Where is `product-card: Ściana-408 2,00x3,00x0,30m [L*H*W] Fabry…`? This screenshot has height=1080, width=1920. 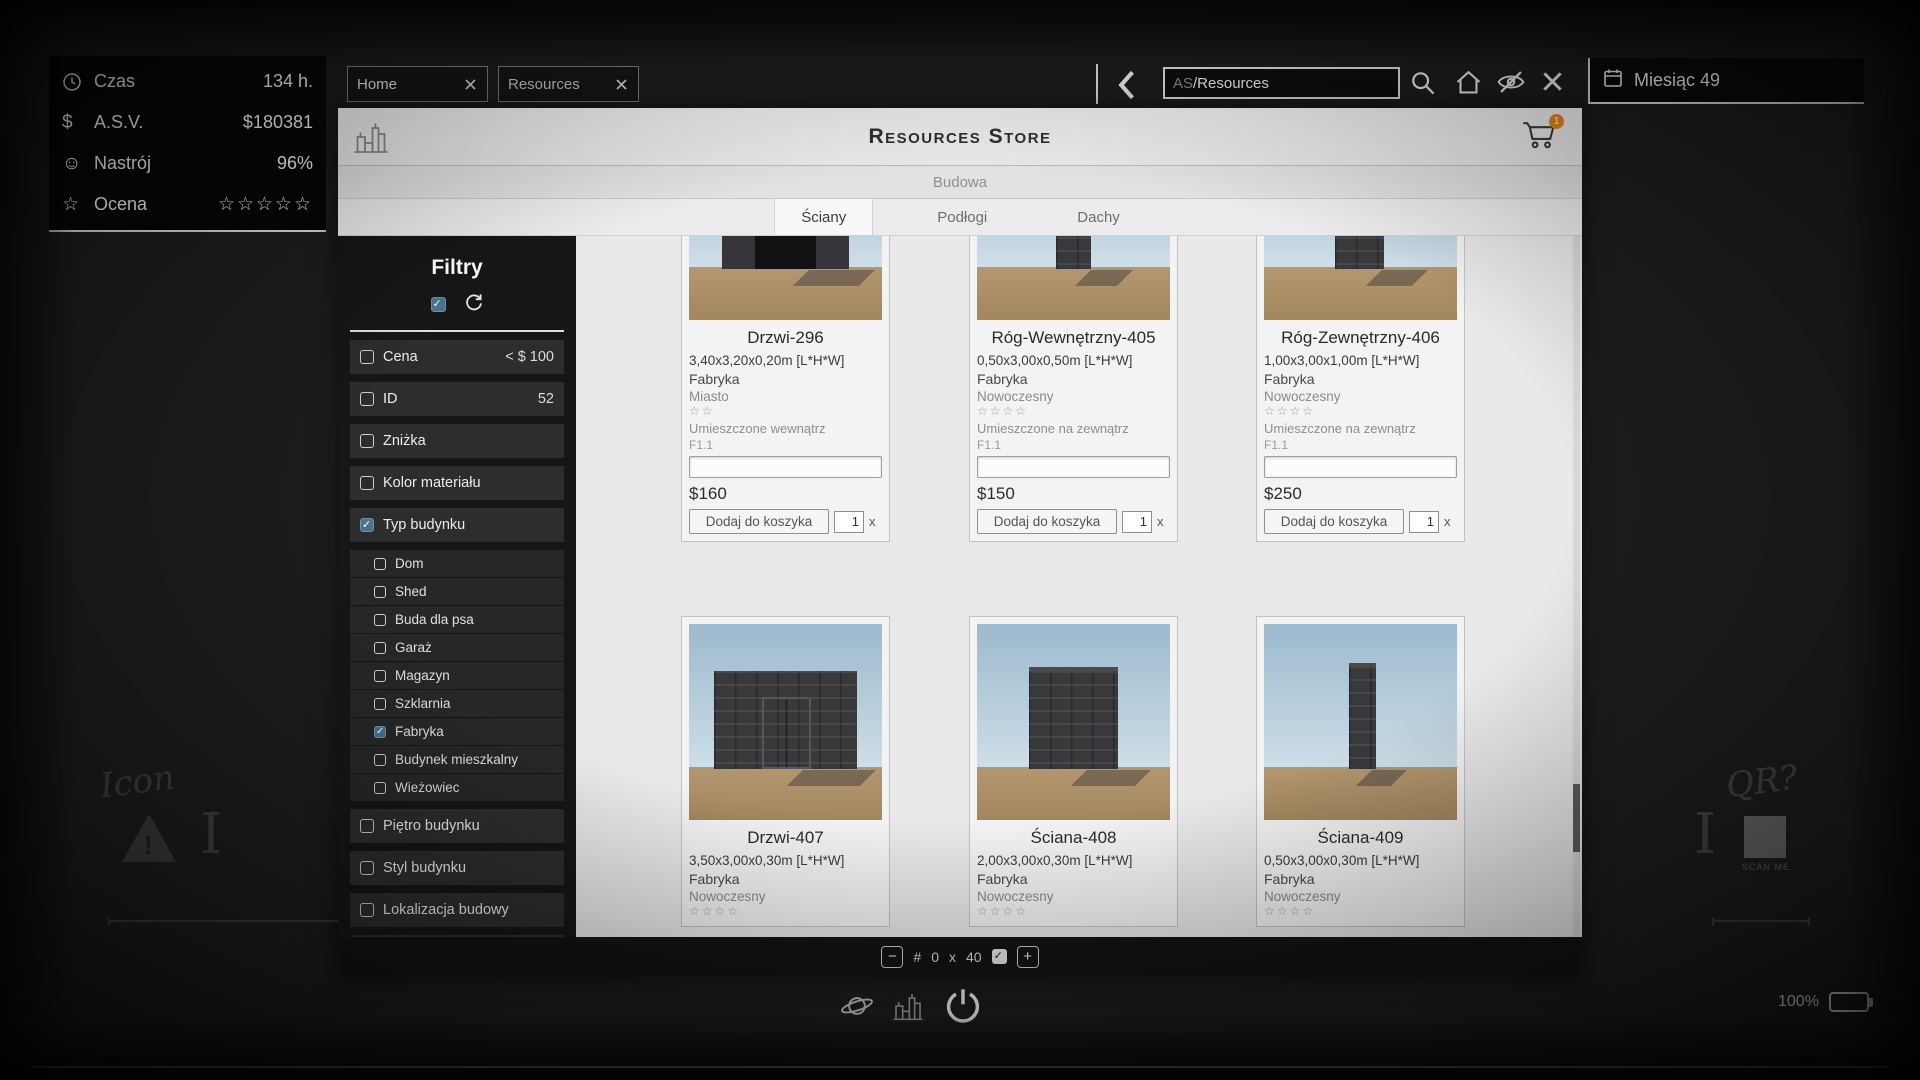 product-card: Ściana-408 2,00x3,00x0,30m [L*H*W] Fabry… is located at coordinates (1073, 771).